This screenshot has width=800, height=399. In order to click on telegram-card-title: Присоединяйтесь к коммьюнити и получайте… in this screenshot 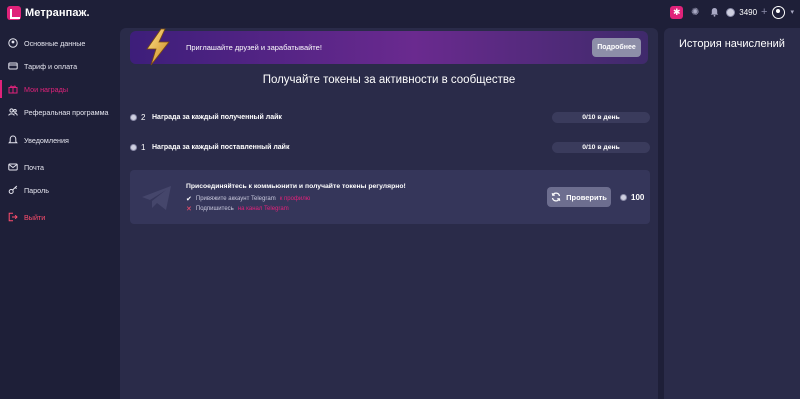, I will do `click(296, 186)`.